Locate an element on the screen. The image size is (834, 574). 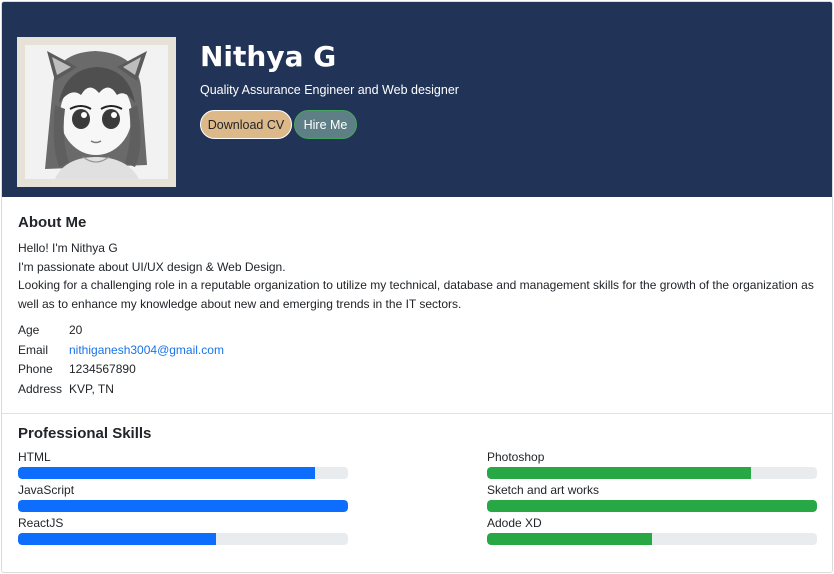
section-divider is located at coordinates (417, 413).